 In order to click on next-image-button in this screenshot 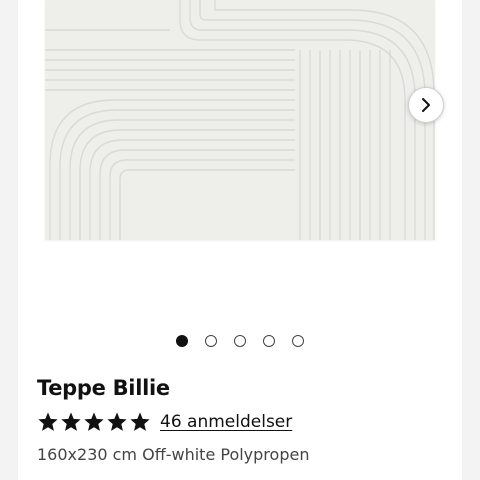, I will do `click(426, 105)`.